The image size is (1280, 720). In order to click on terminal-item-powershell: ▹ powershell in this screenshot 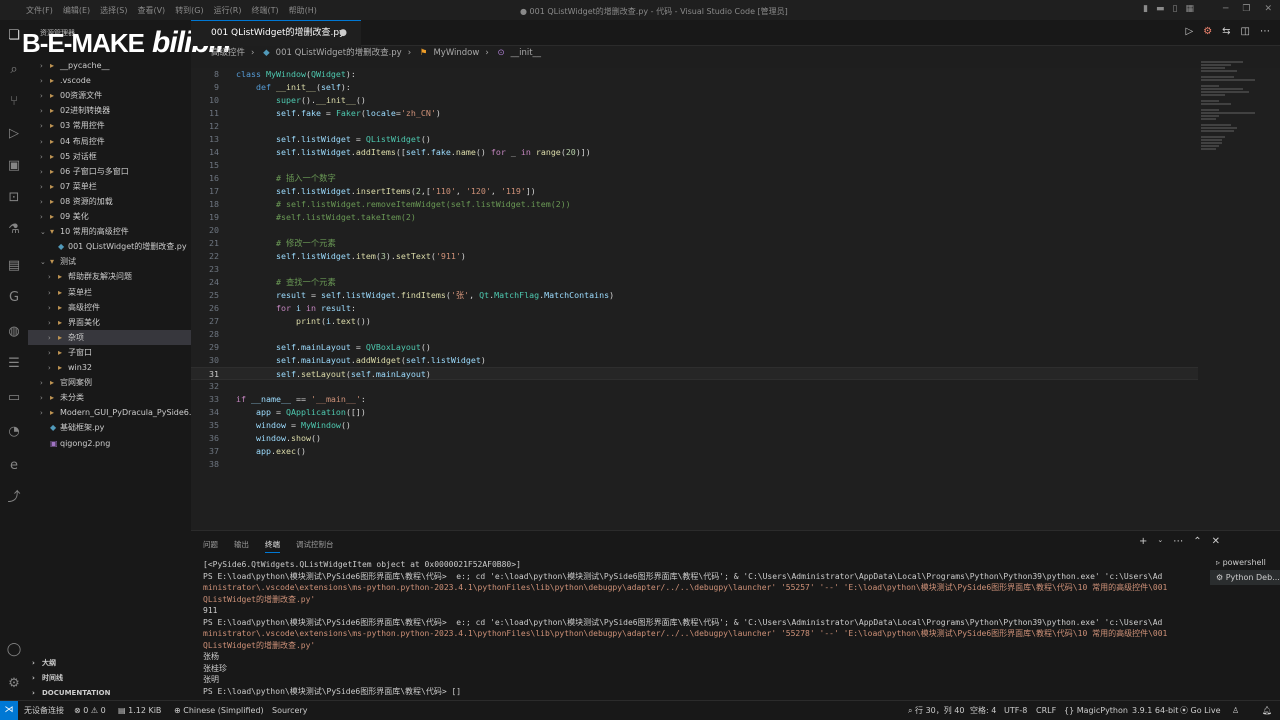, I will do `click(1245, 562)`.